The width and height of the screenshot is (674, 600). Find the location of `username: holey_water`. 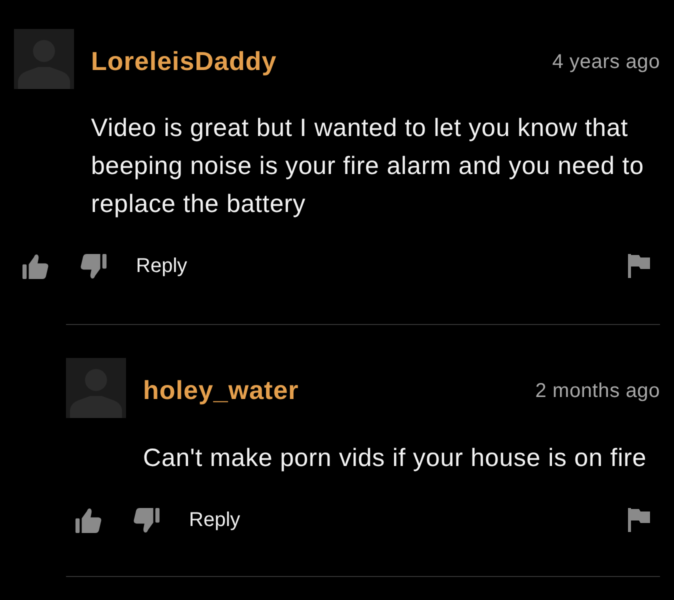

username: holey_water is located at coordinates (221, 390).